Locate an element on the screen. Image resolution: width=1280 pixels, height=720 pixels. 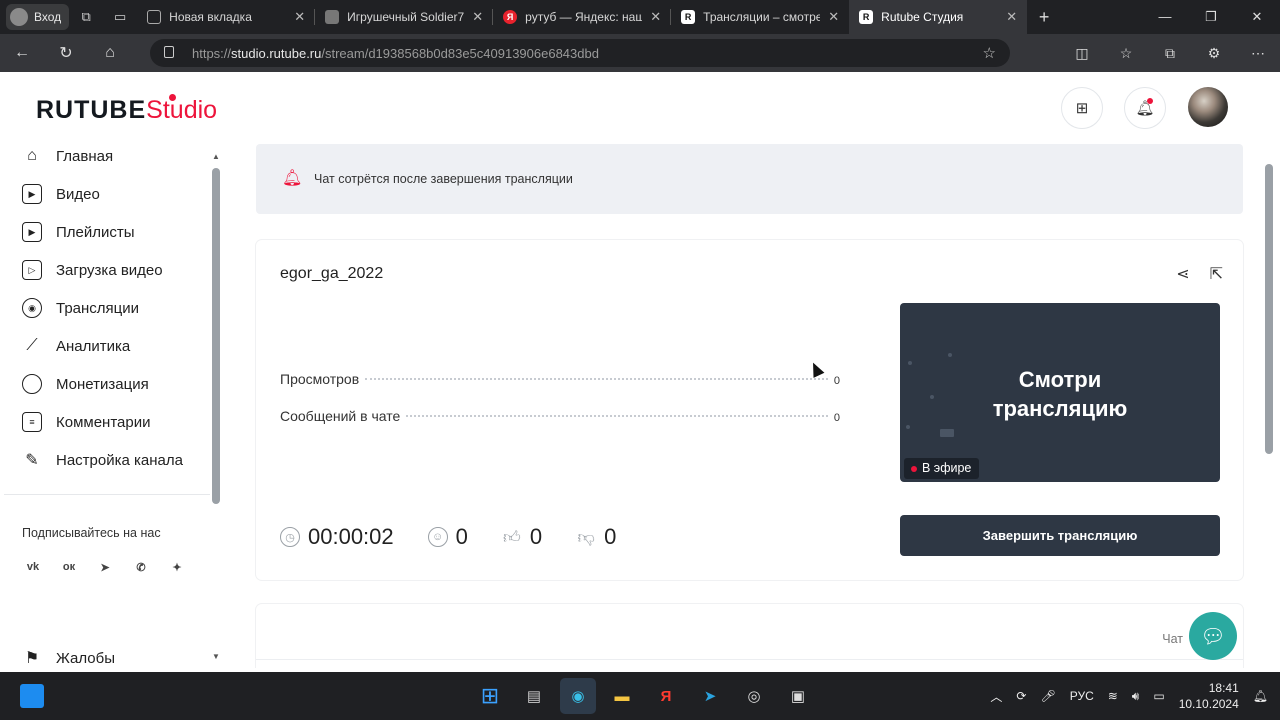
yandex-icon: Я is located at coordinates (510, 17).